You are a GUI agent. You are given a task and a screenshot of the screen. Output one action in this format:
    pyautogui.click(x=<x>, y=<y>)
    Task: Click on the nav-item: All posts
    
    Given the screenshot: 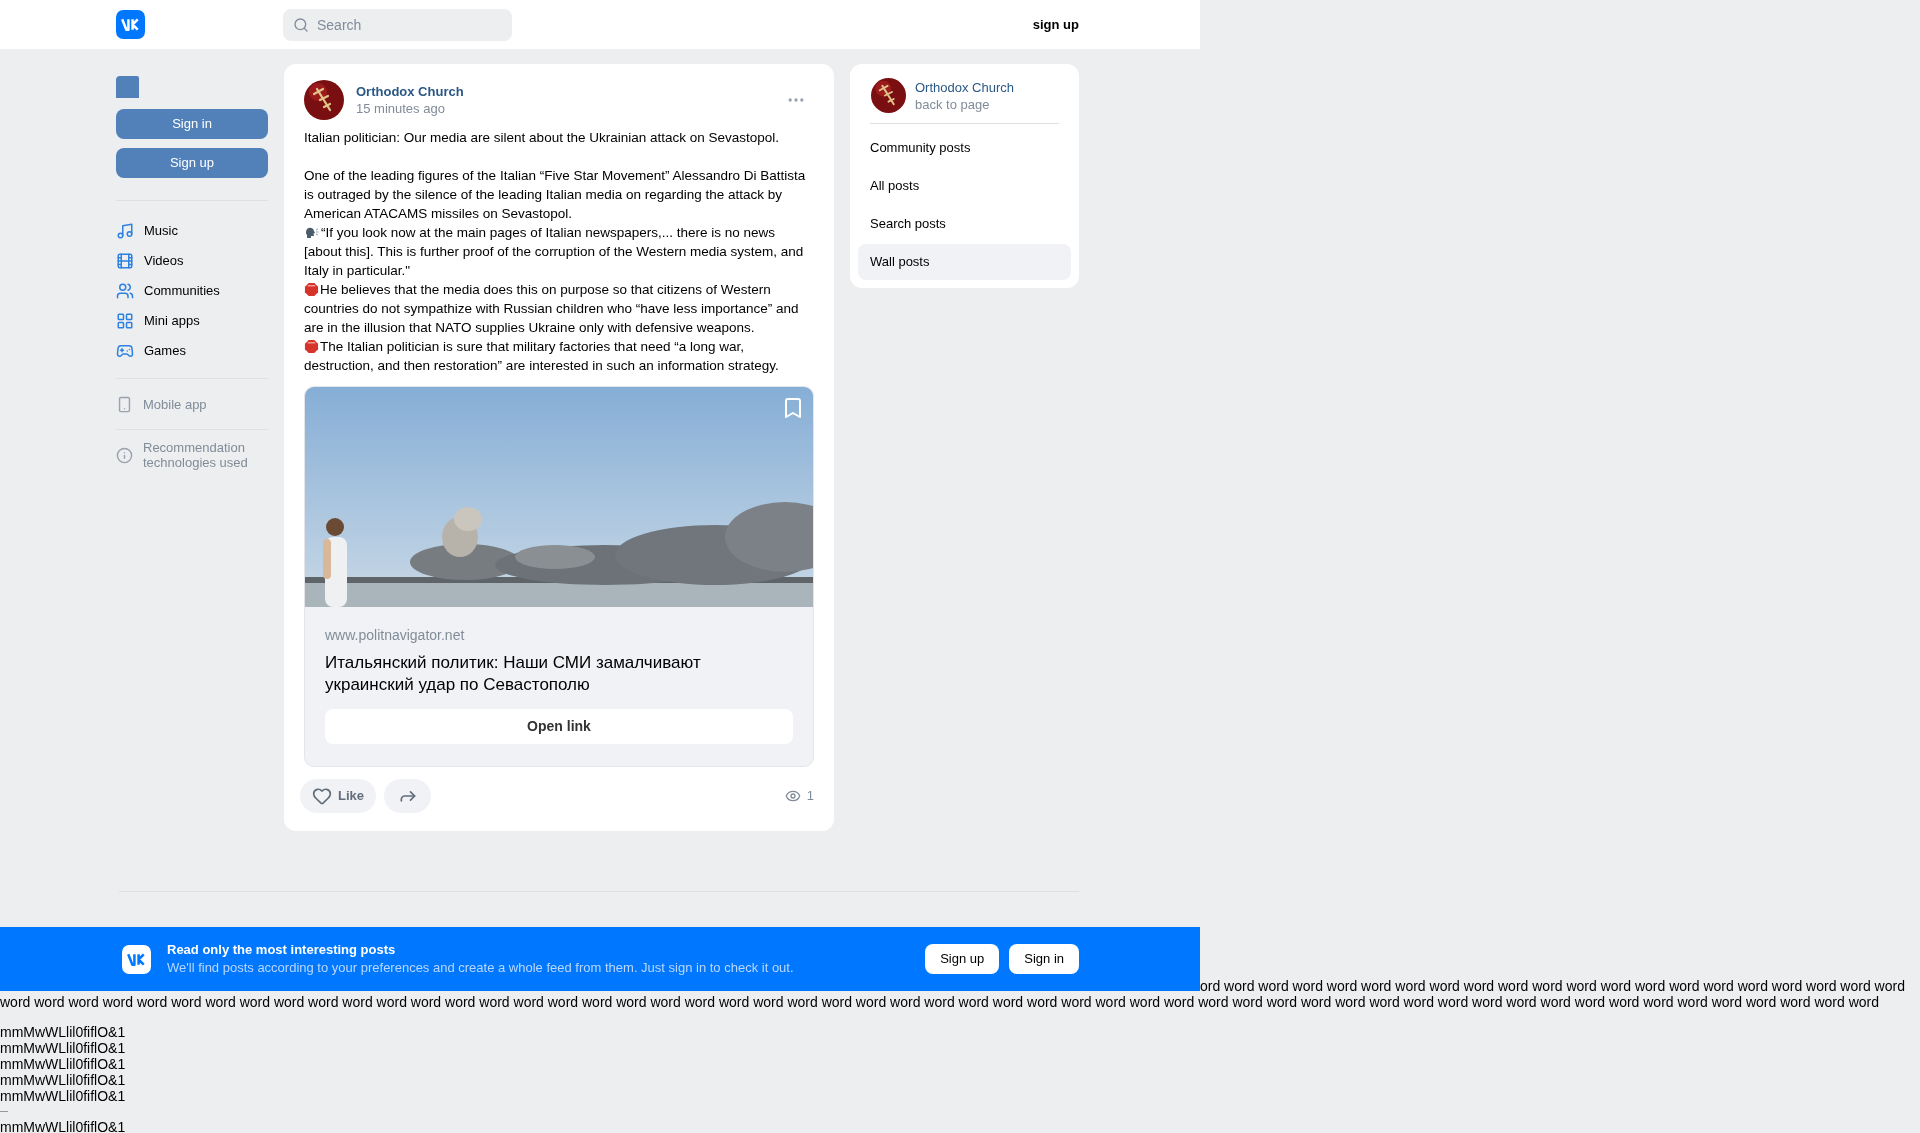 What is the action you would take?
    pyautogui.click(x=964, y=186)
    